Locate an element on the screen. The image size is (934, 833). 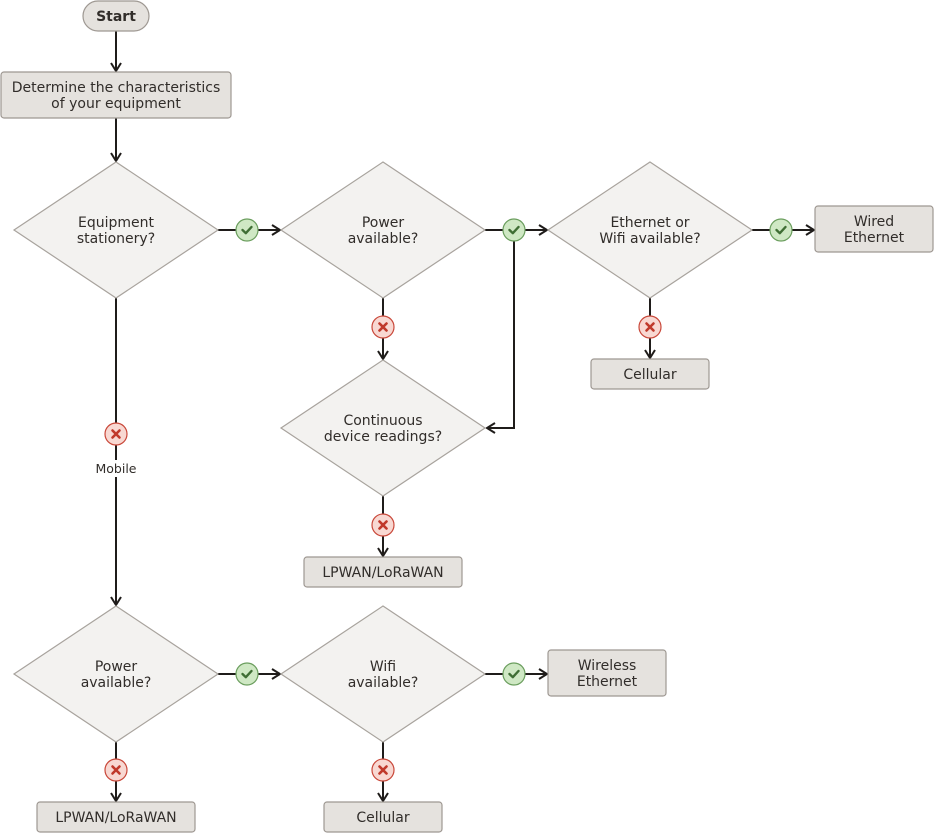
node-label: Equipment is located at coordinates (116, 223).